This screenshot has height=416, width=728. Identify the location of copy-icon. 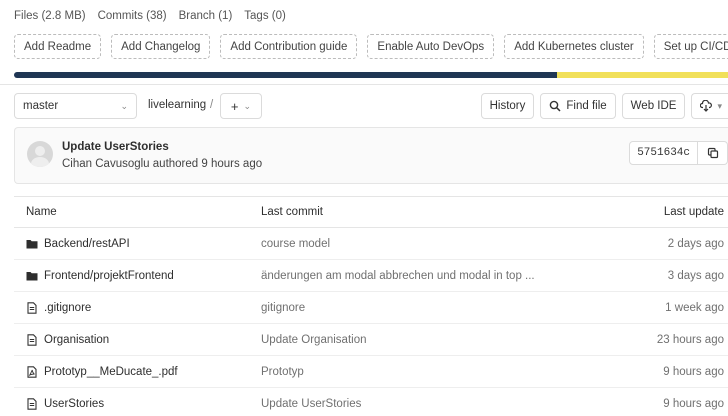
(712, 153).